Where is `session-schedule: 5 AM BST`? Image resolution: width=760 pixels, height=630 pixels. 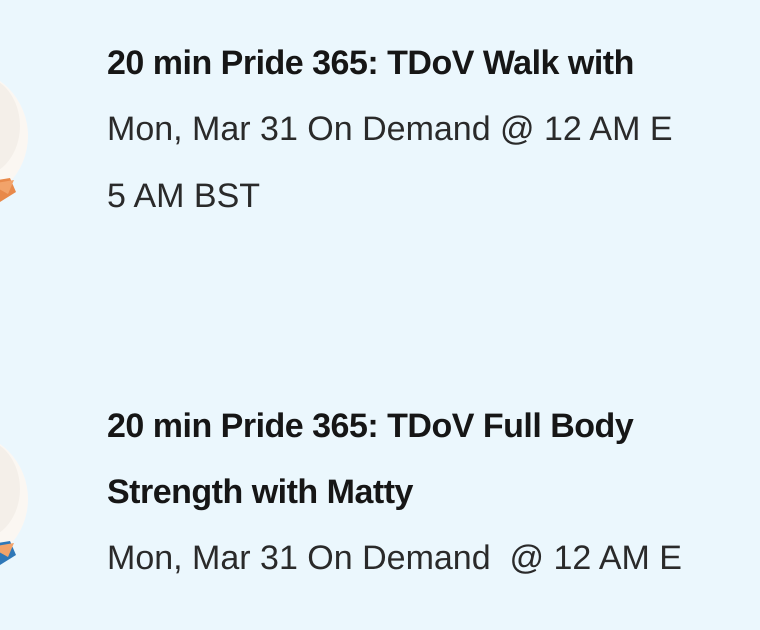 session-schedule: 5 AM BST is located at coordinates (183, 196).